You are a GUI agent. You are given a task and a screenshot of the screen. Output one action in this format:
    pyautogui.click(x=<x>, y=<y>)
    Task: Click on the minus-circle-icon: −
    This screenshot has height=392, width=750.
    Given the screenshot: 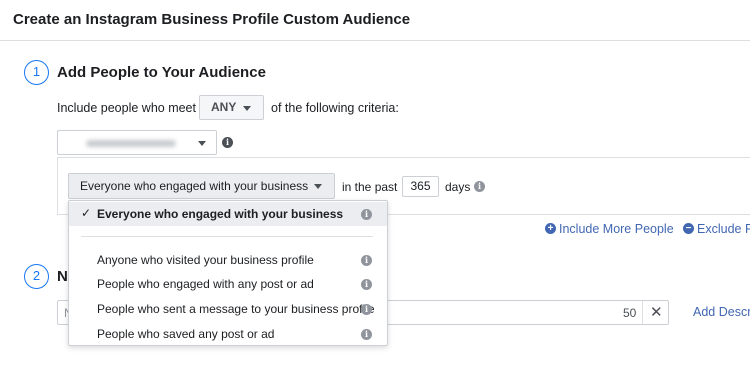 What is the action you would take?
    pyautogui.click(x=688, y=228)
    